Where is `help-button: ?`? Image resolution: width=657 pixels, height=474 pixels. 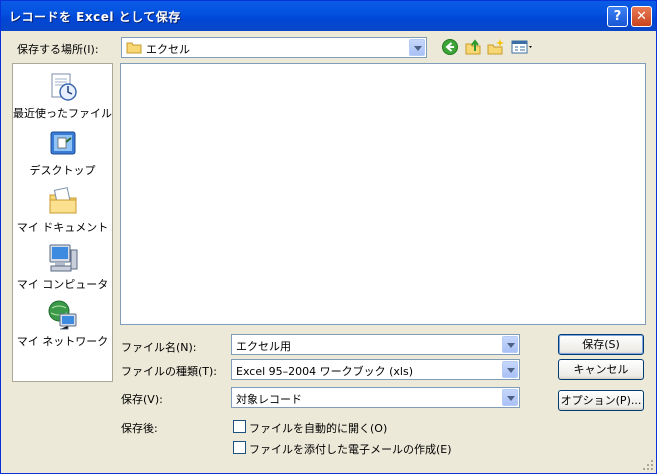
help-button: ? is located at coordinates (617, 16).